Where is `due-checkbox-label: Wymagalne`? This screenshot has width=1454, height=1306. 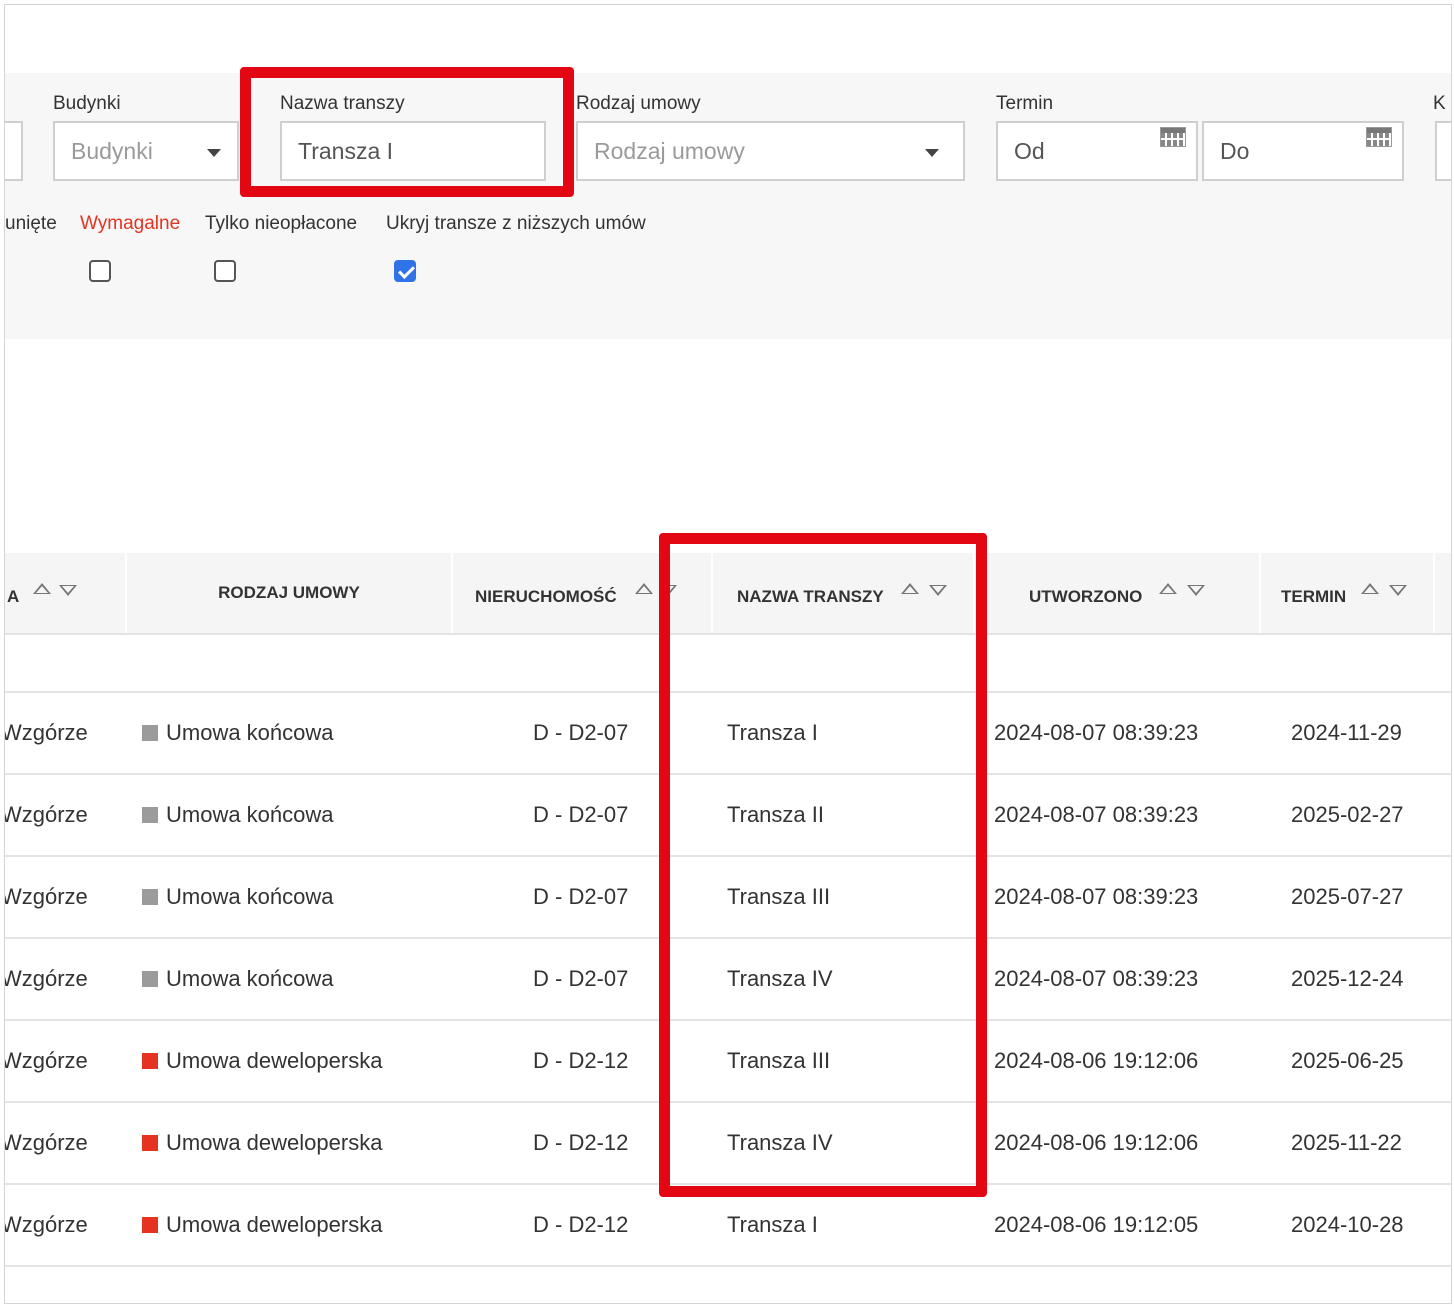 due-checkbox-label: Wymagalne is located at coordinates (130, 223).